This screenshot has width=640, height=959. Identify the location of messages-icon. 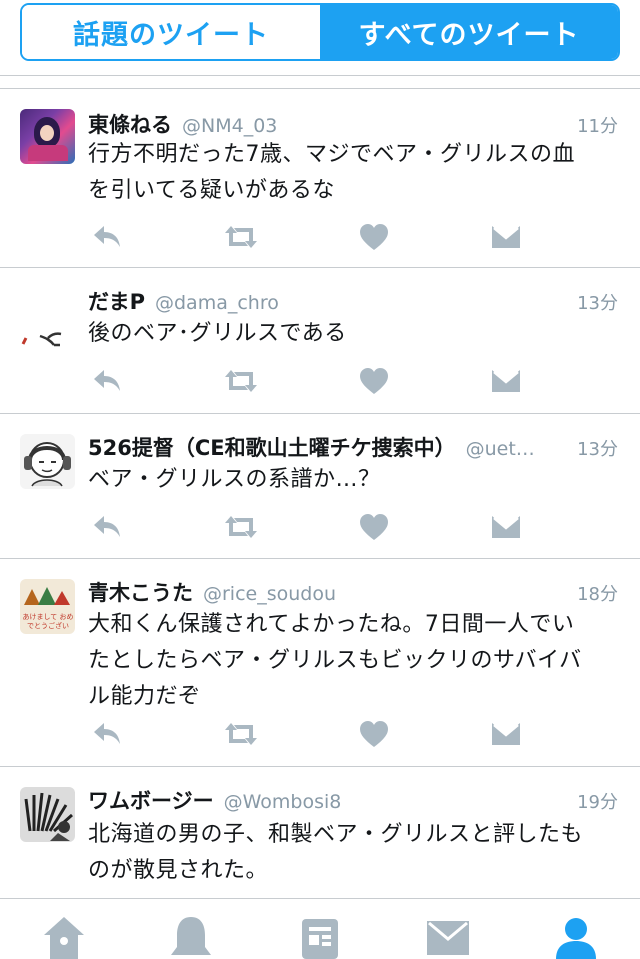
(448, 936).